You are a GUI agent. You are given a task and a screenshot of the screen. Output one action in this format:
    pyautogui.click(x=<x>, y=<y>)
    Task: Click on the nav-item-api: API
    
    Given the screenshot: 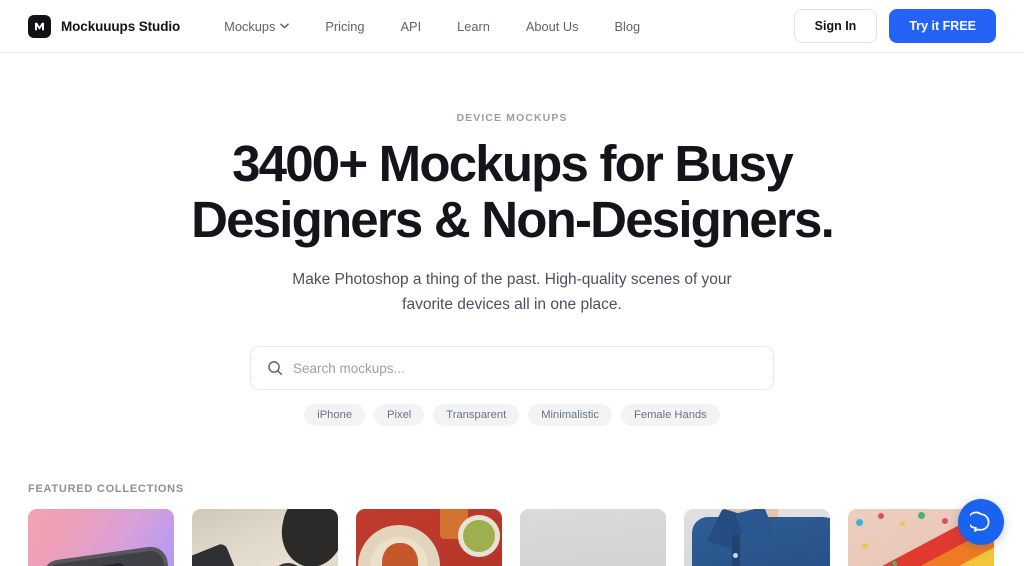 What is the action you would take?
    pyautogui.click(x=411, y=26)
    